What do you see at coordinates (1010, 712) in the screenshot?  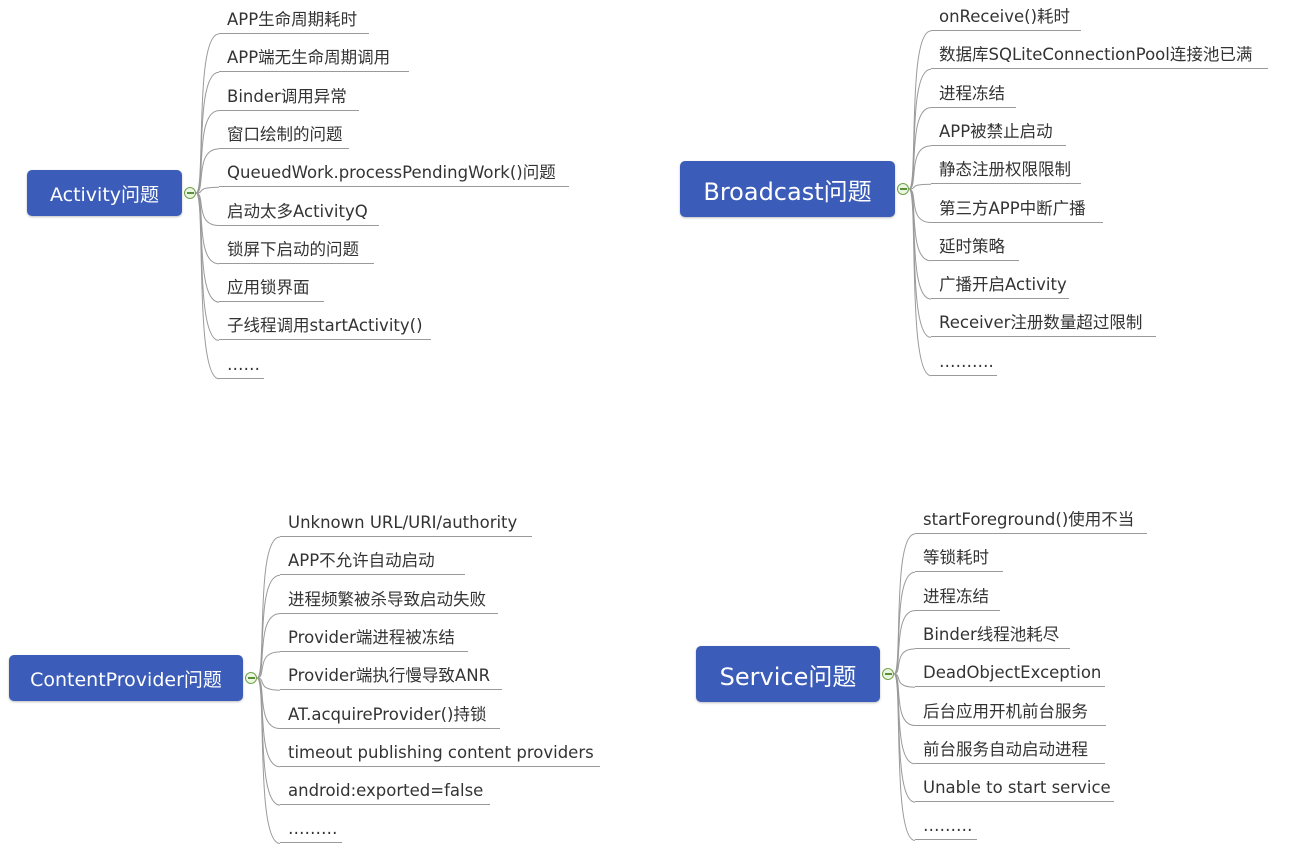 I see `service-leaf-item: 后台应用开机前台服务` at bounding box center [1010, 712].